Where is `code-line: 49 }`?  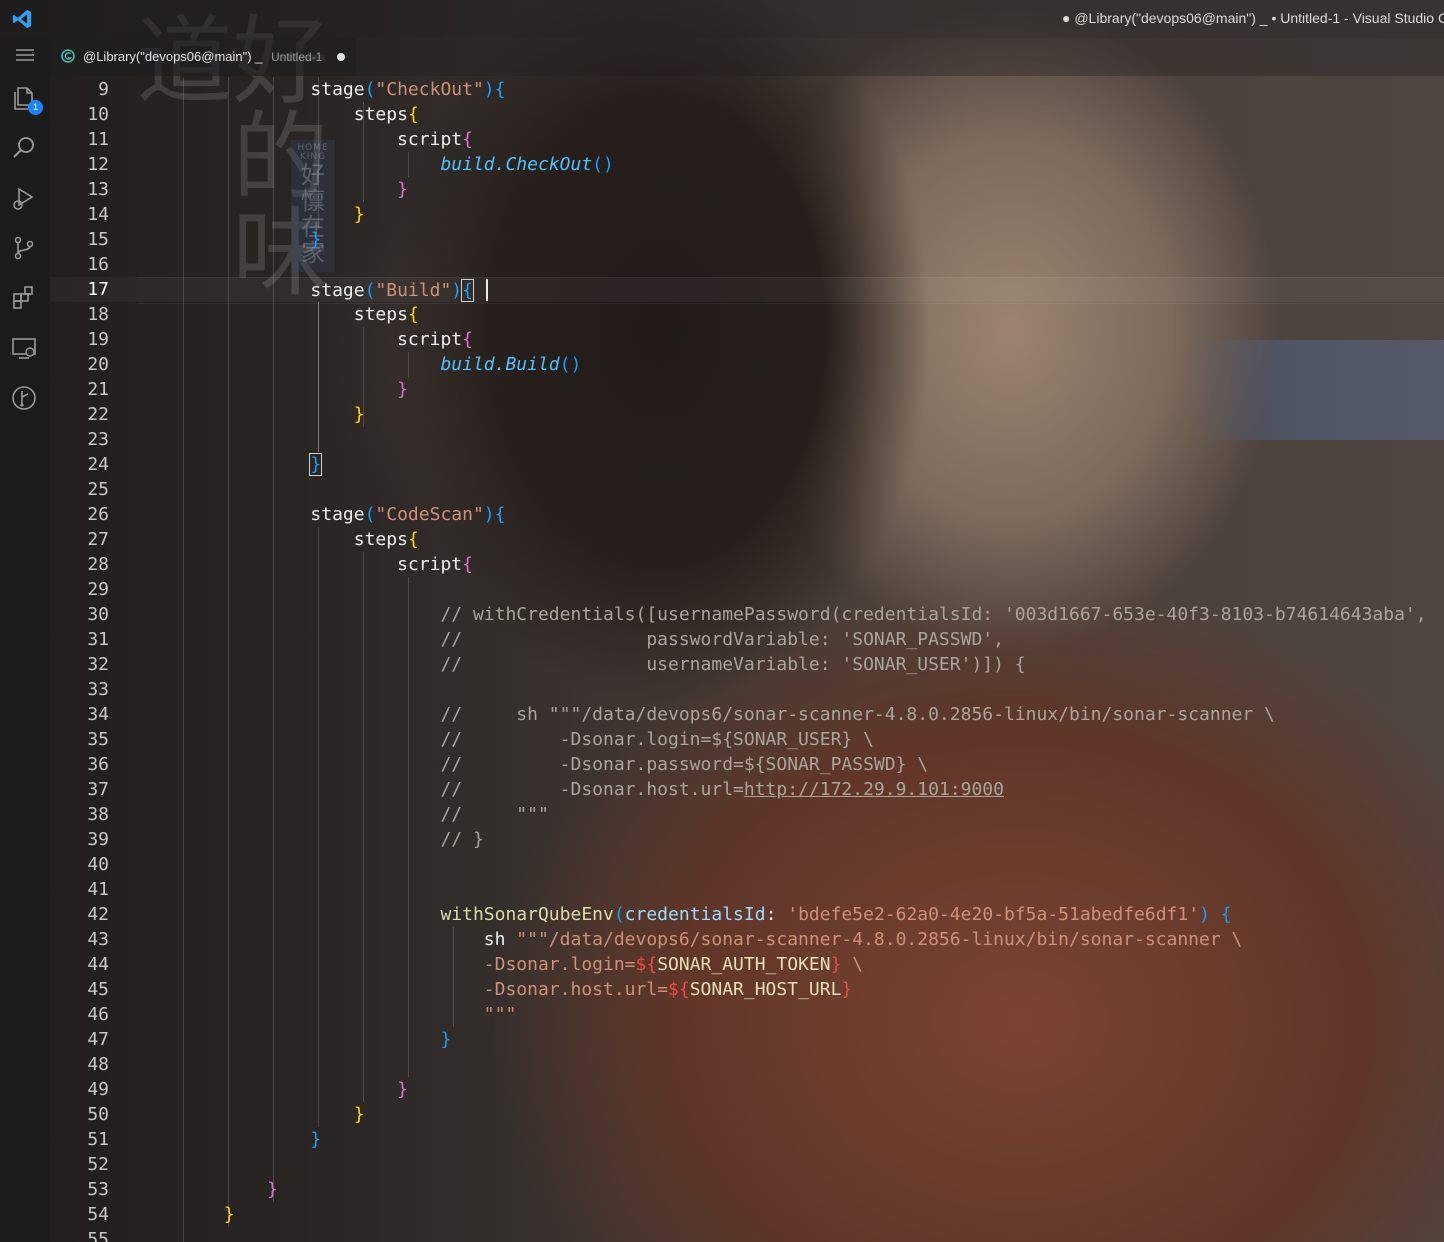
code-line: 49 } is located at coordinates (747, 1089).